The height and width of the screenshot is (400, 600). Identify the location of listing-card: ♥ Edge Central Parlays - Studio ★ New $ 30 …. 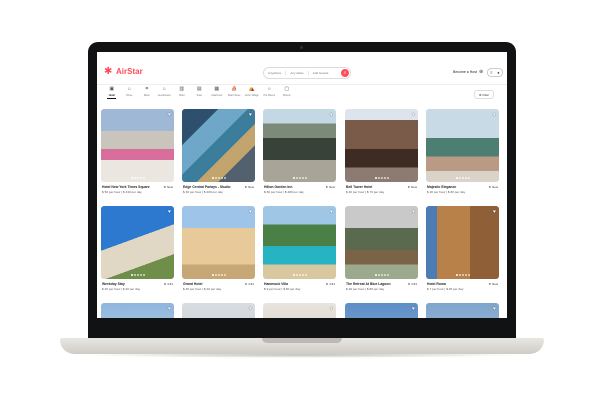
(218, 151).